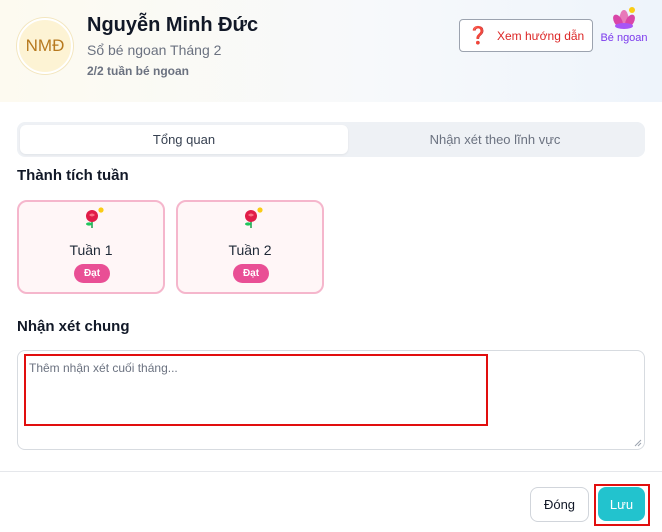 This screenshot has width=662, height=532. Describe the element at coordinates (621, 504) in the screenshot. I see `save-button: Lưu` at that location.